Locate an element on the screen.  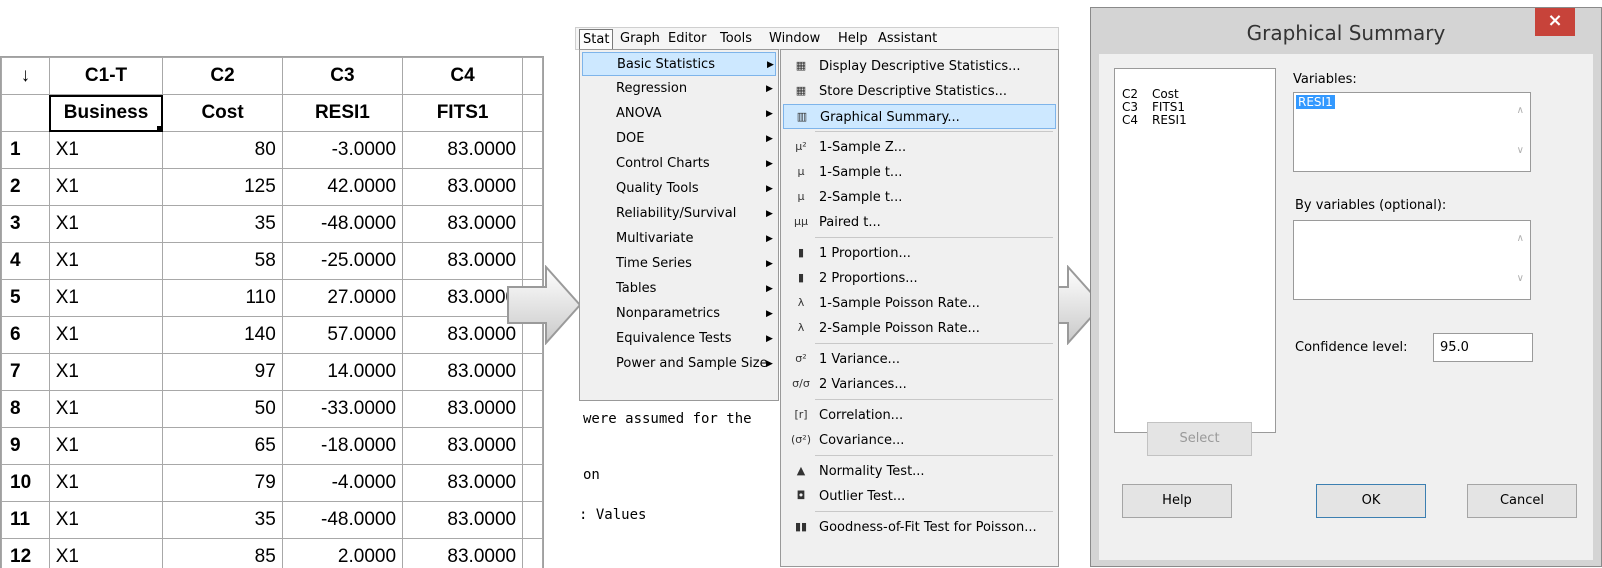
stat-menu-item: Control Charts▶ is located at coordinates (679, 164).